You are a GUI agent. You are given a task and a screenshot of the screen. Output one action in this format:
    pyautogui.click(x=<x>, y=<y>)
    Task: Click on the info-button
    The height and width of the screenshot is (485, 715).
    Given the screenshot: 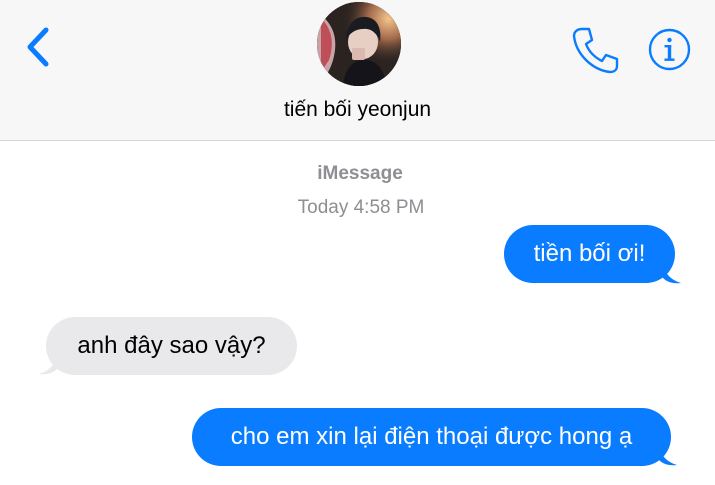 What is the action you would take?
    pyautogui.click(x=669, y=49)
    